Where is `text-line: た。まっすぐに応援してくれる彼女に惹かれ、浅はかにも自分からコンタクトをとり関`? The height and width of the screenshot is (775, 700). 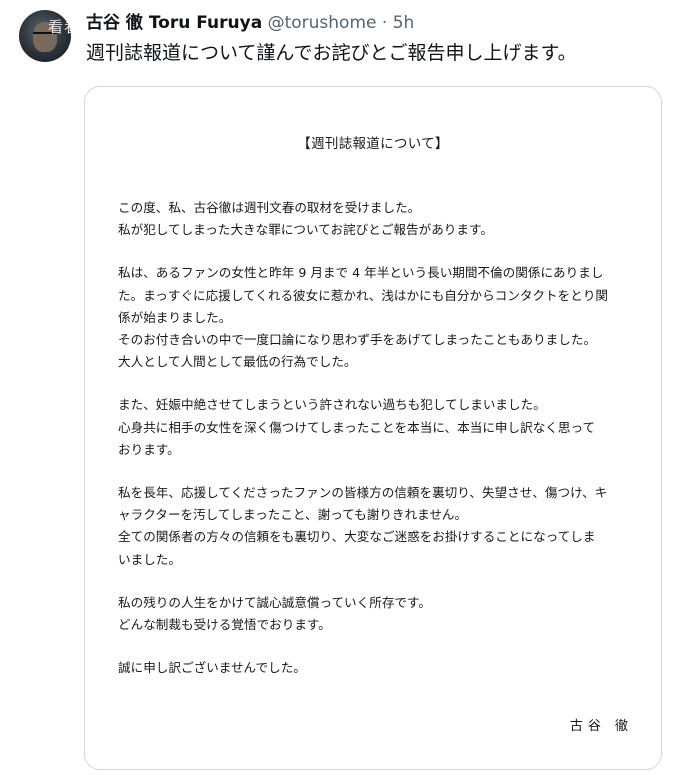 text-line: た。まっすぐに応援してくれる彼女に惹かれ、浅はかにも自分からコンタクトをとり関 is located at coordinates (363, 295).